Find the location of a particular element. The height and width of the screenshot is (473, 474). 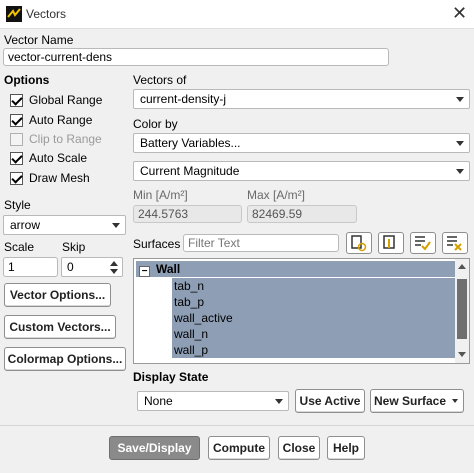

select-all-icon is located at coordinates (389, 242).